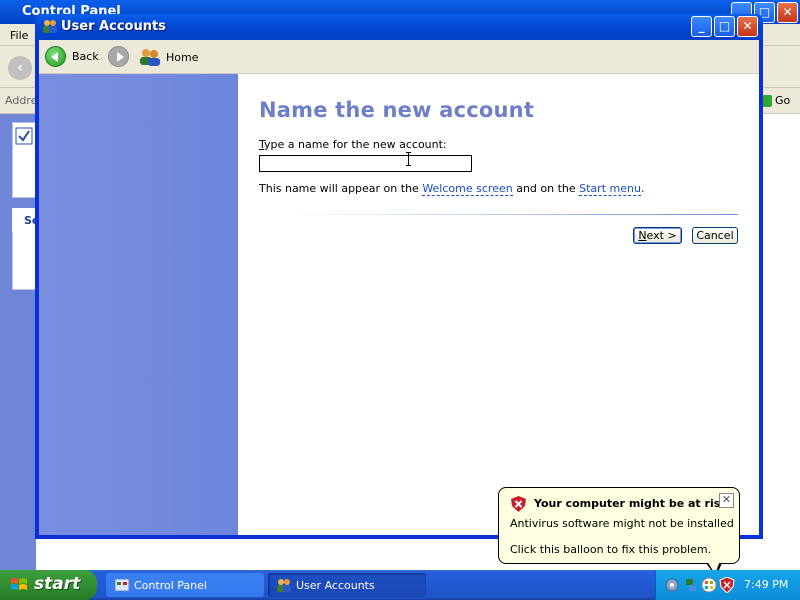 This screenshot has width=800, height=600. I want to click on prompt-text: ype a name for the new account:, so click(355, 144).